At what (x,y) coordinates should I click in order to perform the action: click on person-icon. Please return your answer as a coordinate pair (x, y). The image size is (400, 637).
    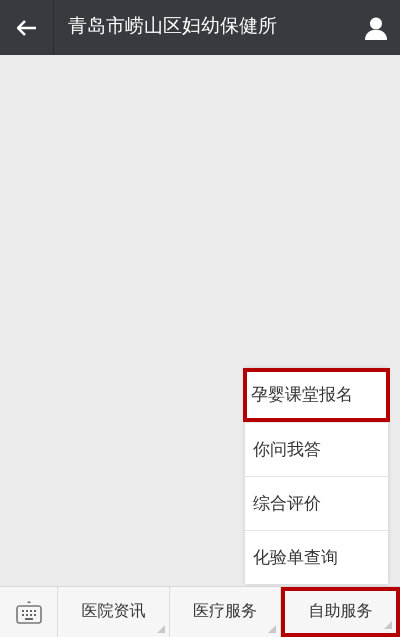
    Looking at the image, I should click on (376, 28).